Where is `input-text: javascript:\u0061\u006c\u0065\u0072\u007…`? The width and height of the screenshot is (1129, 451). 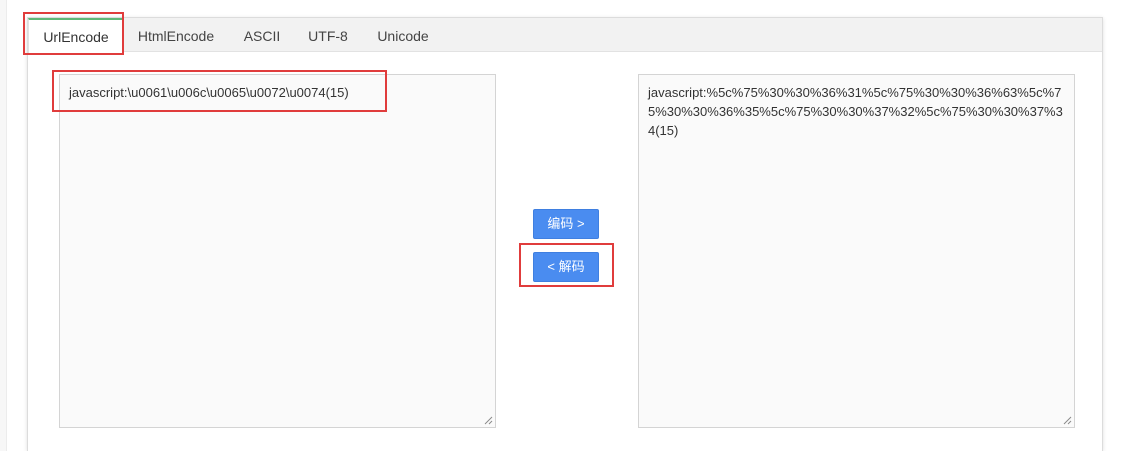
input-text: javascript:\u0061\u006c\u0065\u0072\u007… is located at coordinates (209, 92).